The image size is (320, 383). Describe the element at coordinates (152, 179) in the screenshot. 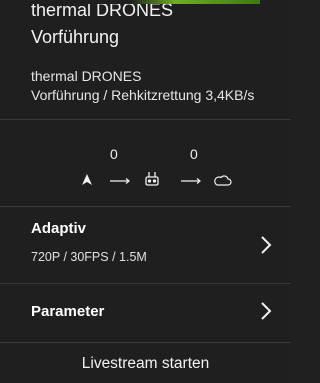

I see `controller-icon` at that location.